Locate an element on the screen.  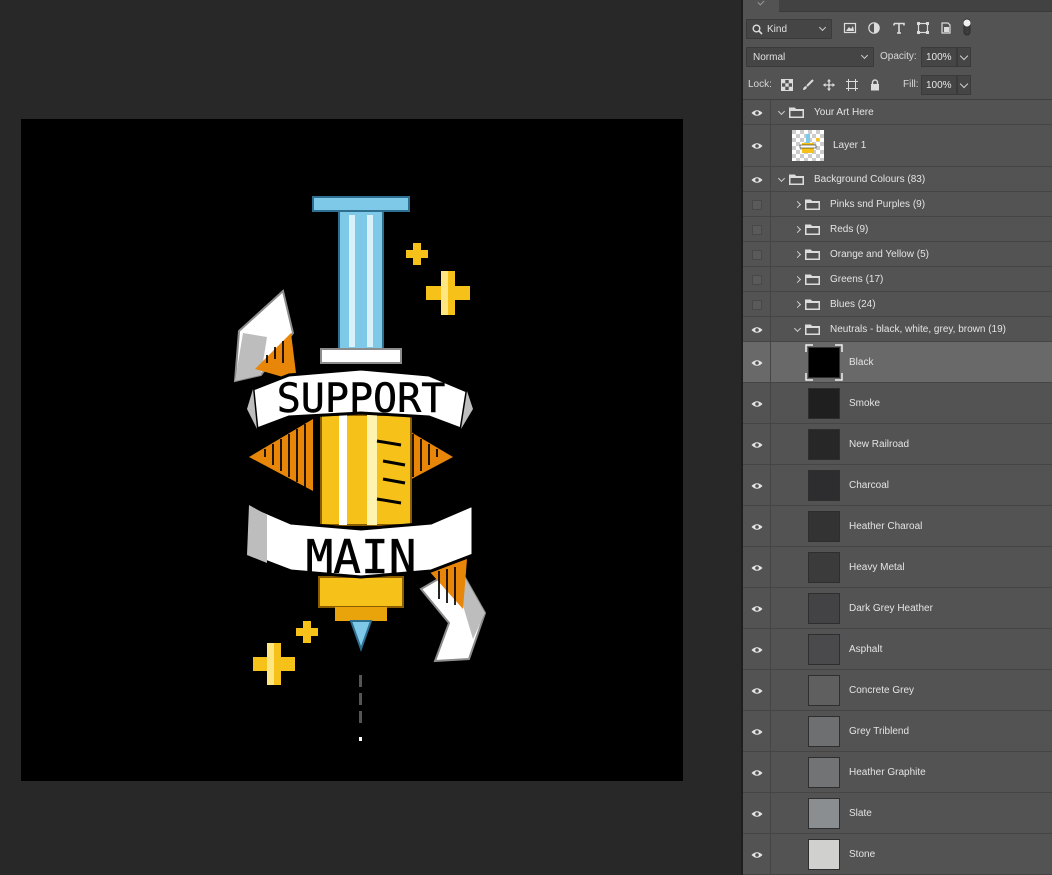
layer-row: Greens (17) is located at coordinates (897, 279).